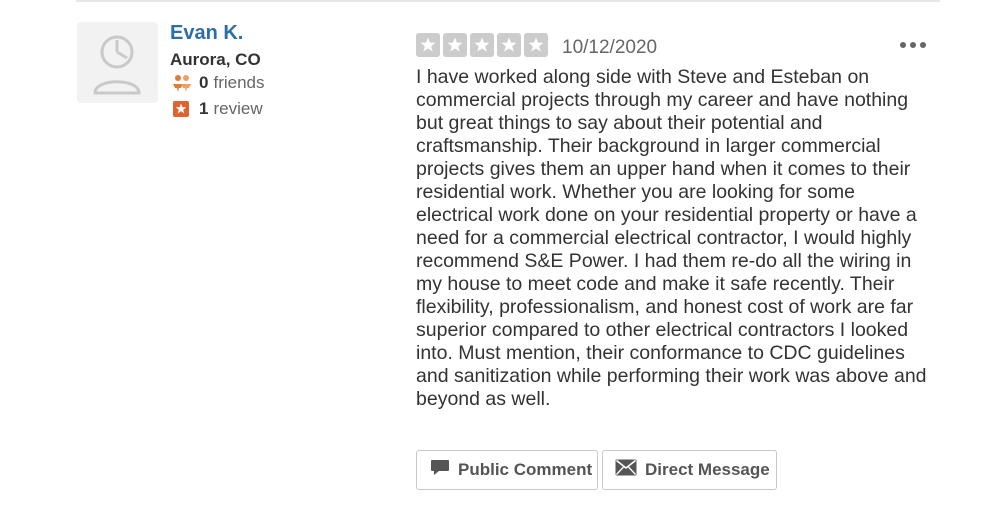 The width and height of the screenshot is (1000, 506). I want to click on reviews-stat: 1 review, so click(217, 109).